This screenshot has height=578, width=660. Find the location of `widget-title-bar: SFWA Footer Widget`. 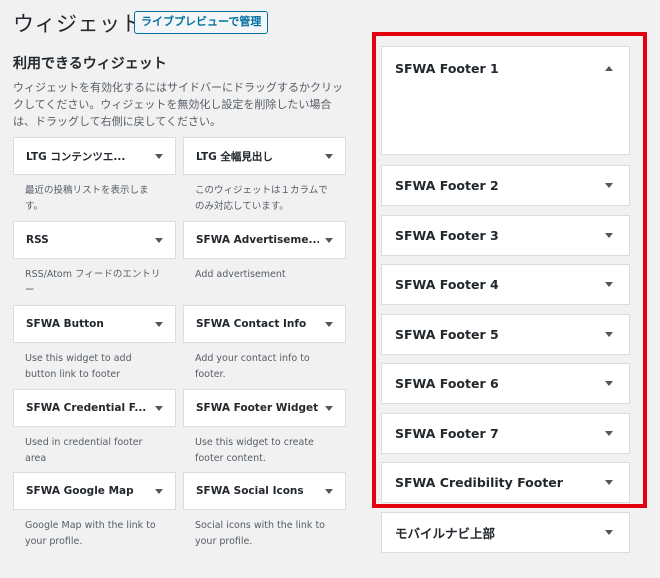

widget-title-bar: SFWA Footer Widget is located at coordinates (264, 408).